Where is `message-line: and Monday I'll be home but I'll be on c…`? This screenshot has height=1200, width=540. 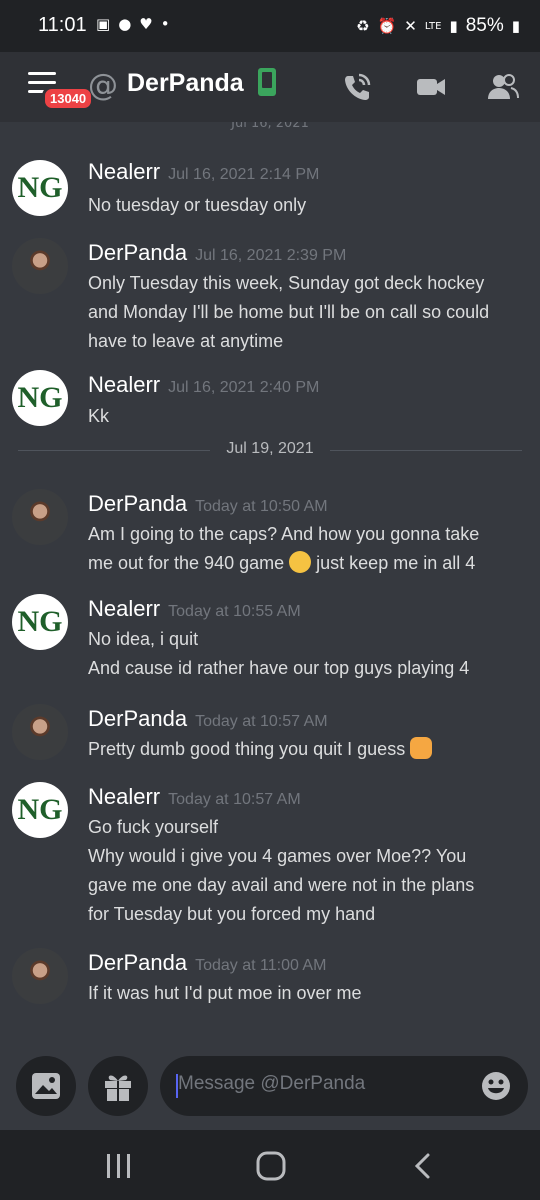
message-line: and Monday I'll be home but I'll be on c… is located at coordinates (289, 312).